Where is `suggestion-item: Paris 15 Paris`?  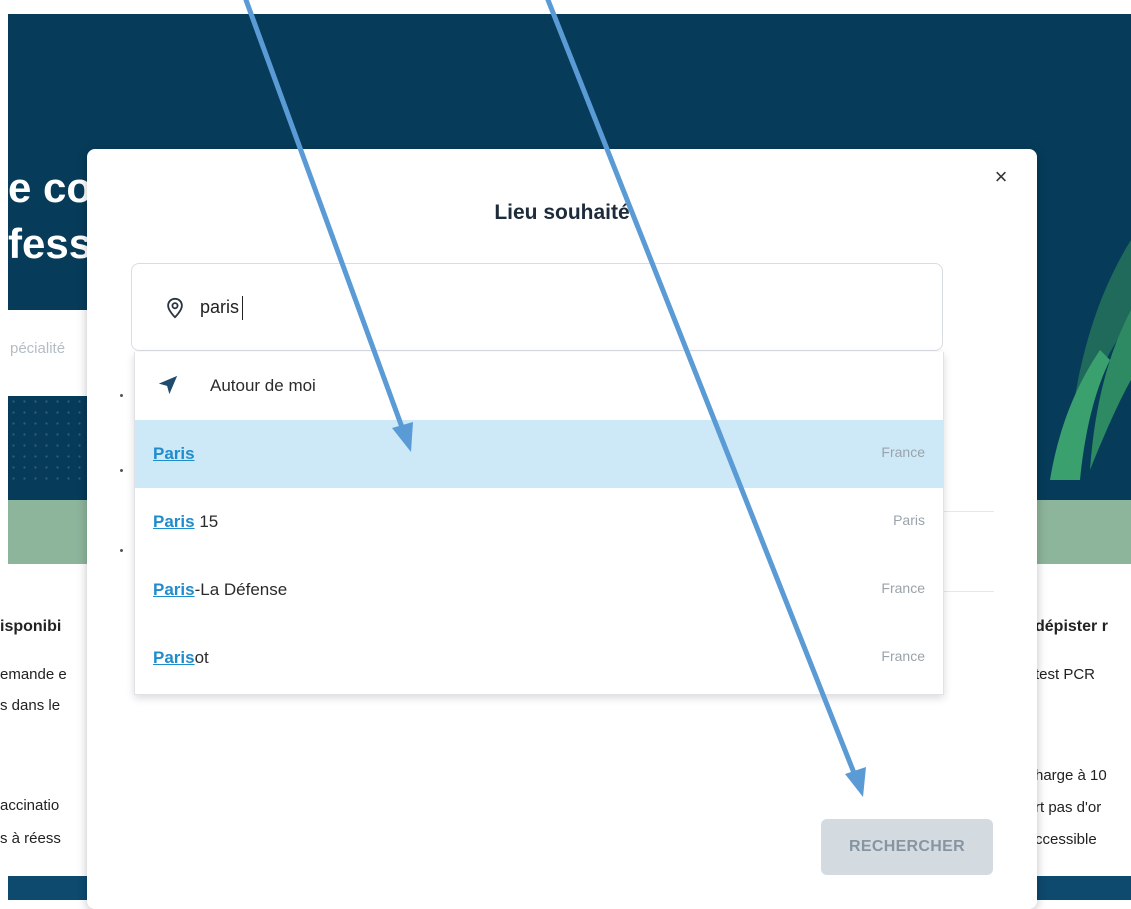
suggestion-item: Paris 15 Paris is located at coordinates (539, 522).